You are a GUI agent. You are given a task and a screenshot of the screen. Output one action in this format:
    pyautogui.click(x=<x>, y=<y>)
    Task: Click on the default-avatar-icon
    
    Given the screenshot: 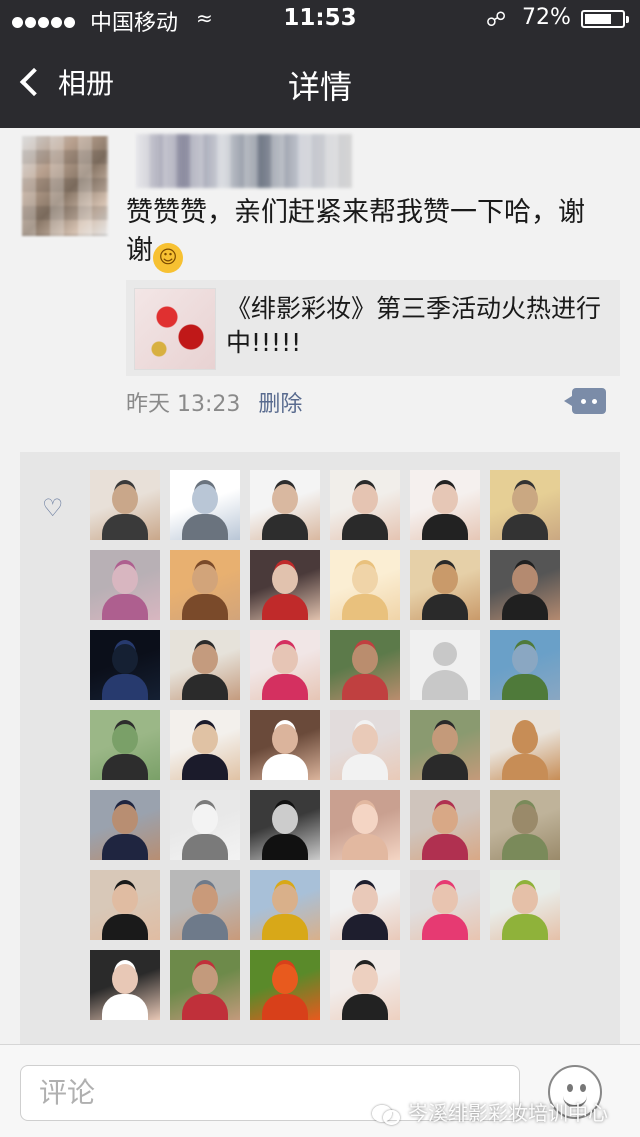 What is the action you would take?
    pyautogui.click(x=445, y=665)
    